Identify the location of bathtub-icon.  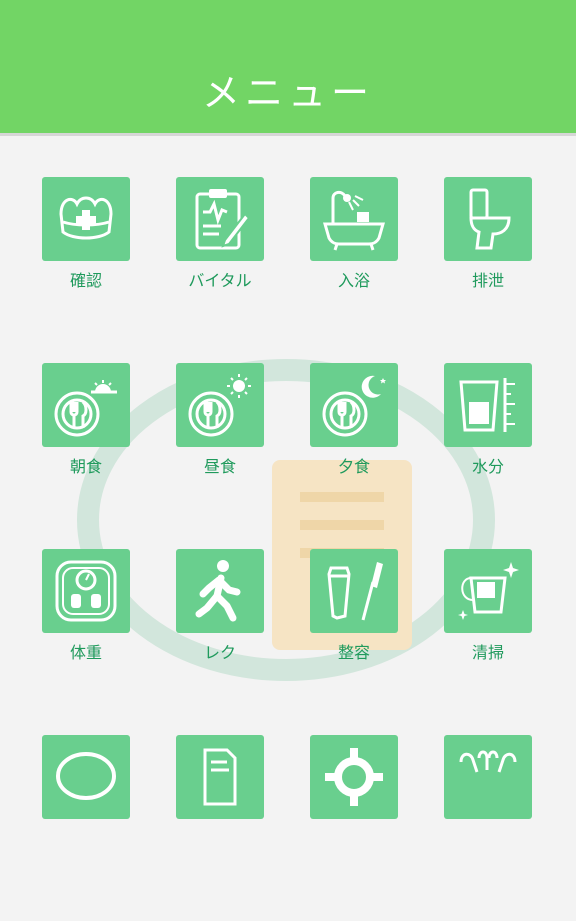
(354, 220).